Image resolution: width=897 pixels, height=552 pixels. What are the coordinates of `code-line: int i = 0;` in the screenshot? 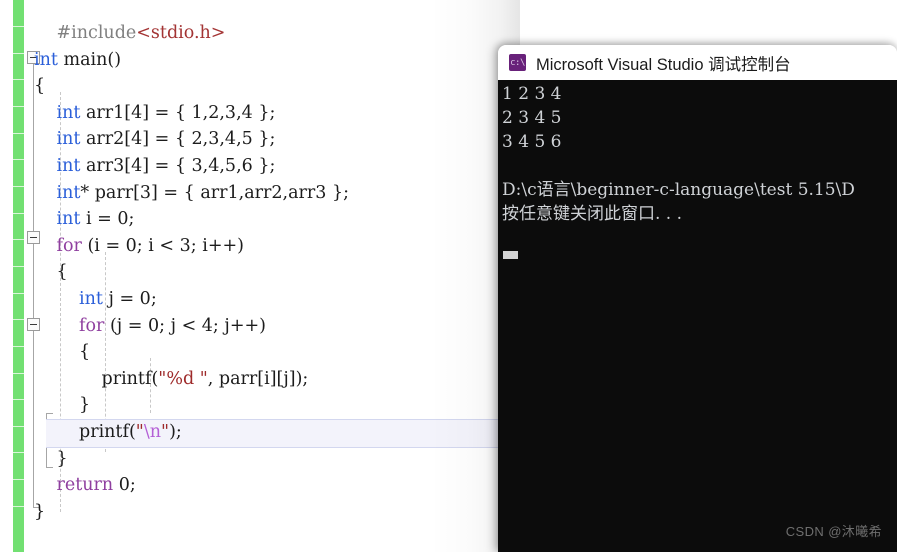 It's located at (84, 219).